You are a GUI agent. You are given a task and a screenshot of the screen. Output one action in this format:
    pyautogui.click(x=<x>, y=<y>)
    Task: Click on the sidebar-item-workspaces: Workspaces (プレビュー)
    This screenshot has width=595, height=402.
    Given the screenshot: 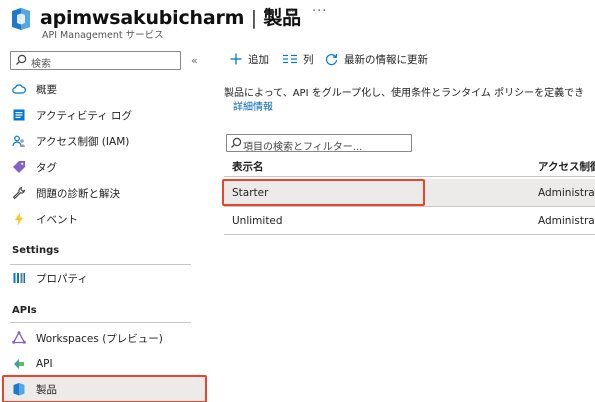 What is the action you would take?
    pyautogui.click(x=104, y=338)
    